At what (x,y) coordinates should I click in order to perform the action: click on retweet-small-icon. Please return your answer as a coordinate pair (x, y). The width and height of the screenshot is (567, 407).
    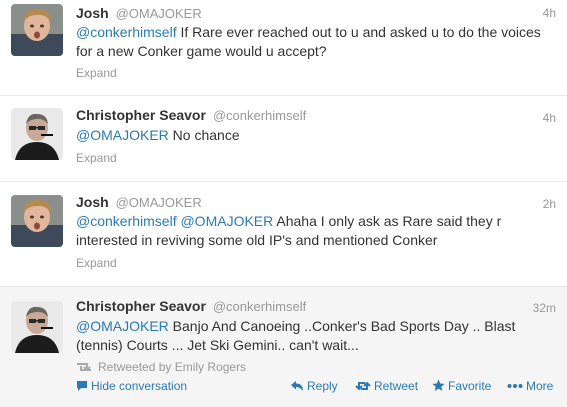
    Looking at the image, I should click on (84, 369).